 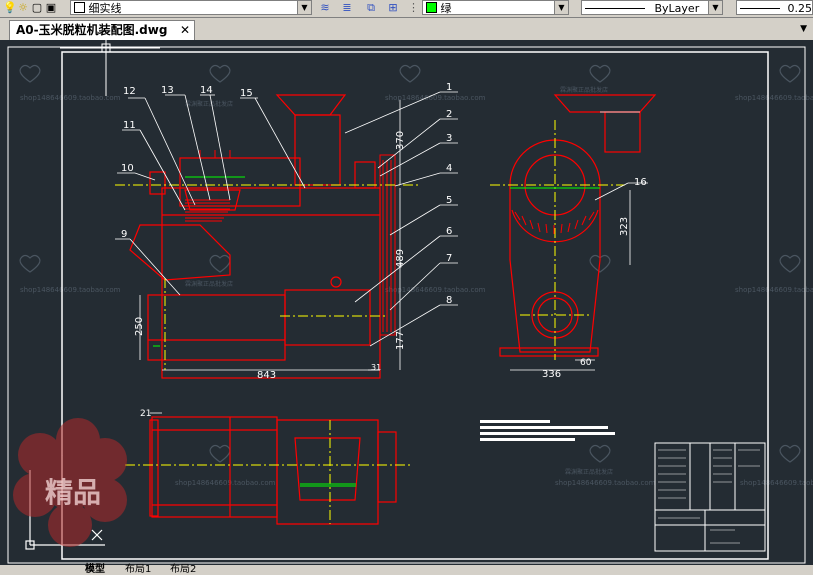 I want to click on top-view-centerlines, so click(x=267, y=472).